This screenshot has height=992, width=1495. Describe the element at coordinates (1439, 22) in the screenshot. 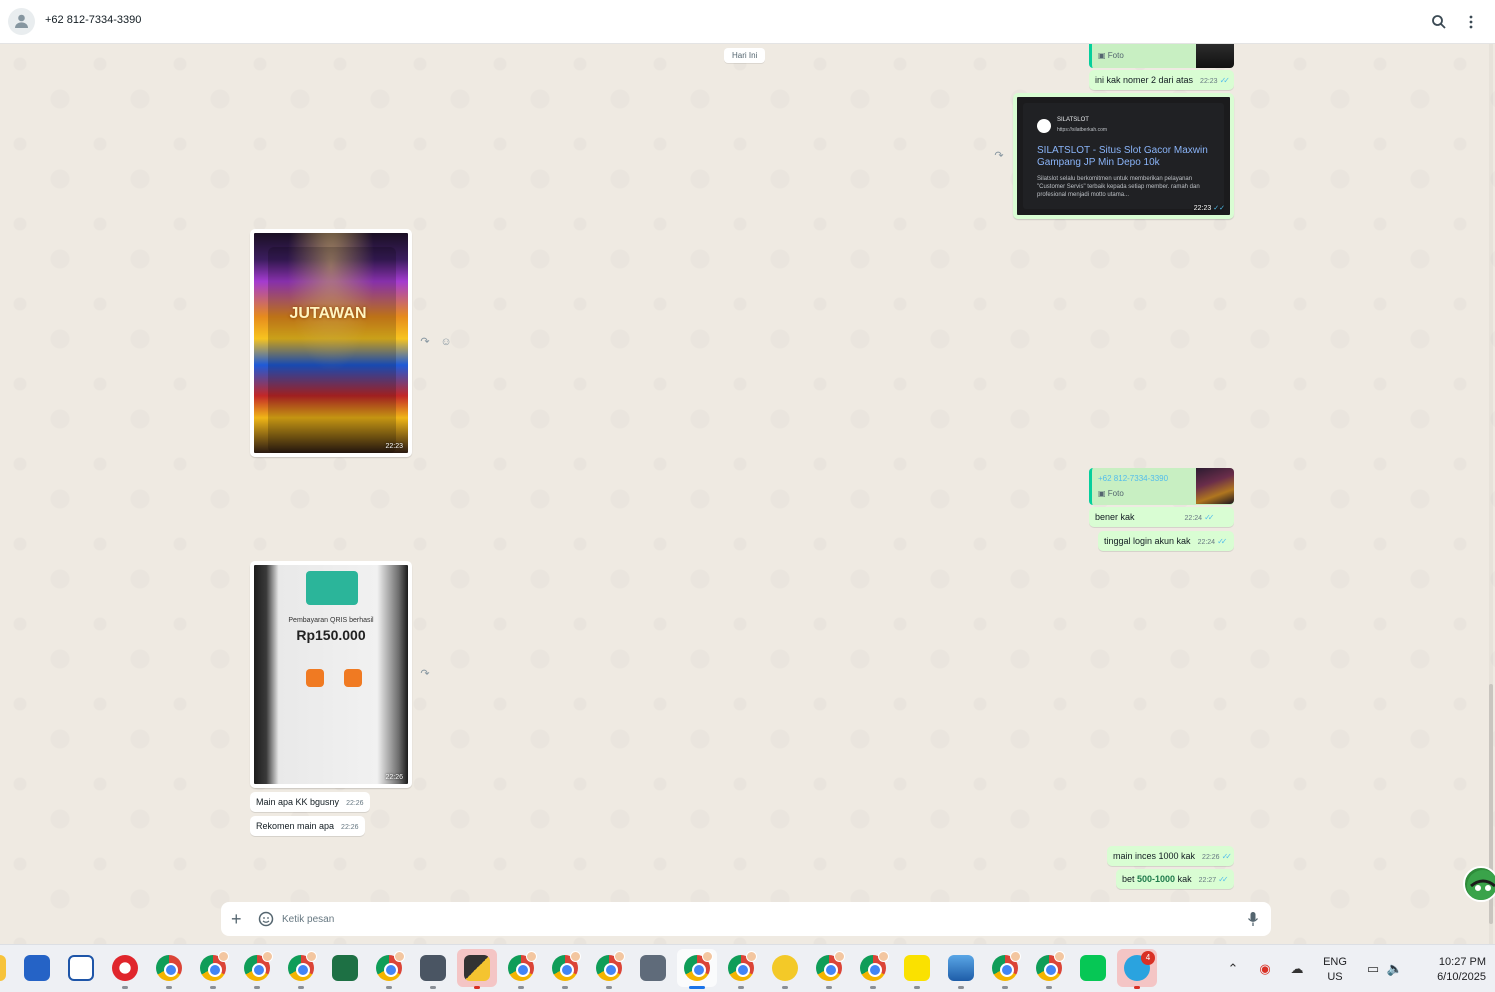

I see `search-icon` at that location.